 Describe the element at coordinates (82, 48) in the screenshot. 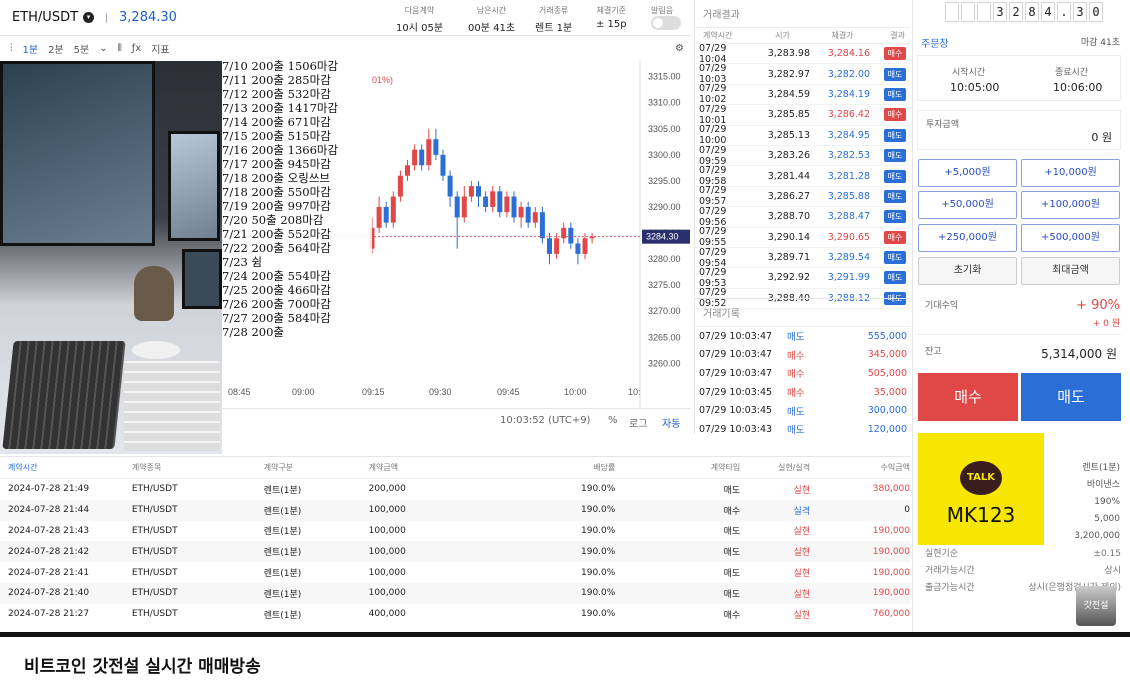

I see `interval-5m: 5분` at that location.